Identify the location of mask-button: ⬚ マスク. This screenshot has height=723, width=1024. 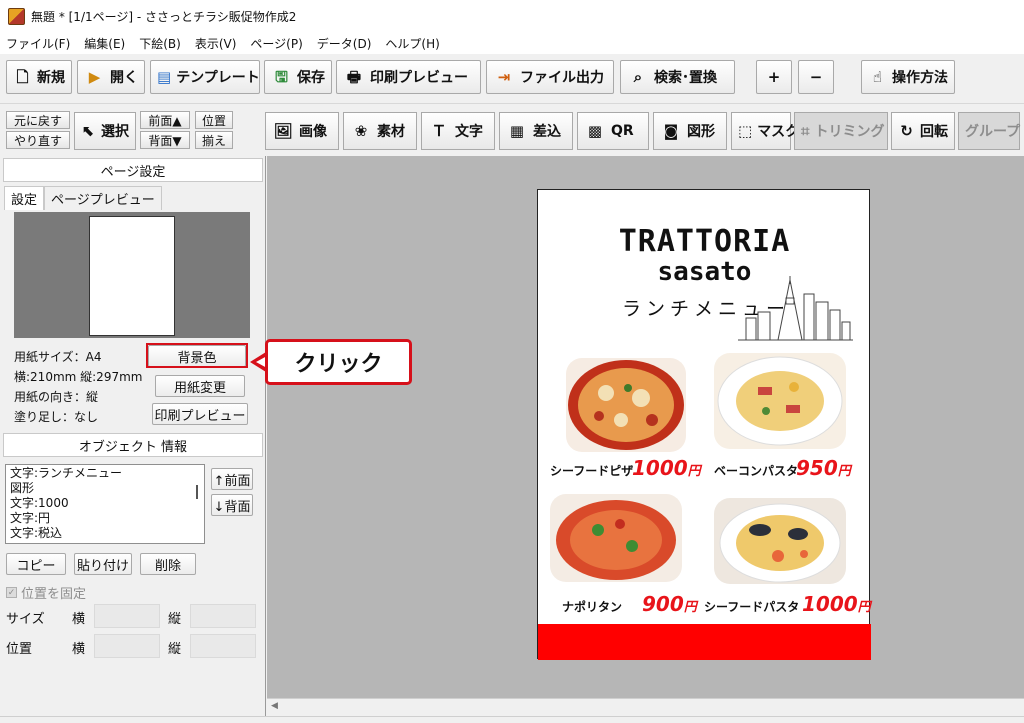
(765, 131).